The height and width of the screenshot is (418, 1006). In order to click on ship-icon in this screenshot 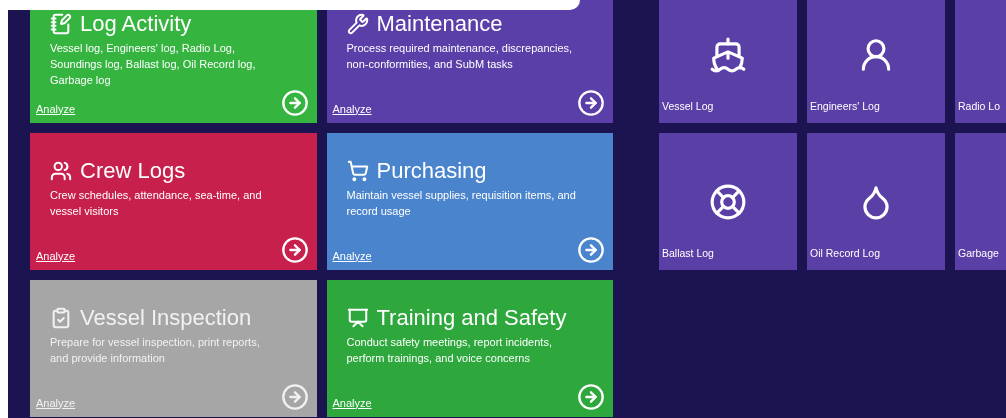, I will do `click(728, 54)`.